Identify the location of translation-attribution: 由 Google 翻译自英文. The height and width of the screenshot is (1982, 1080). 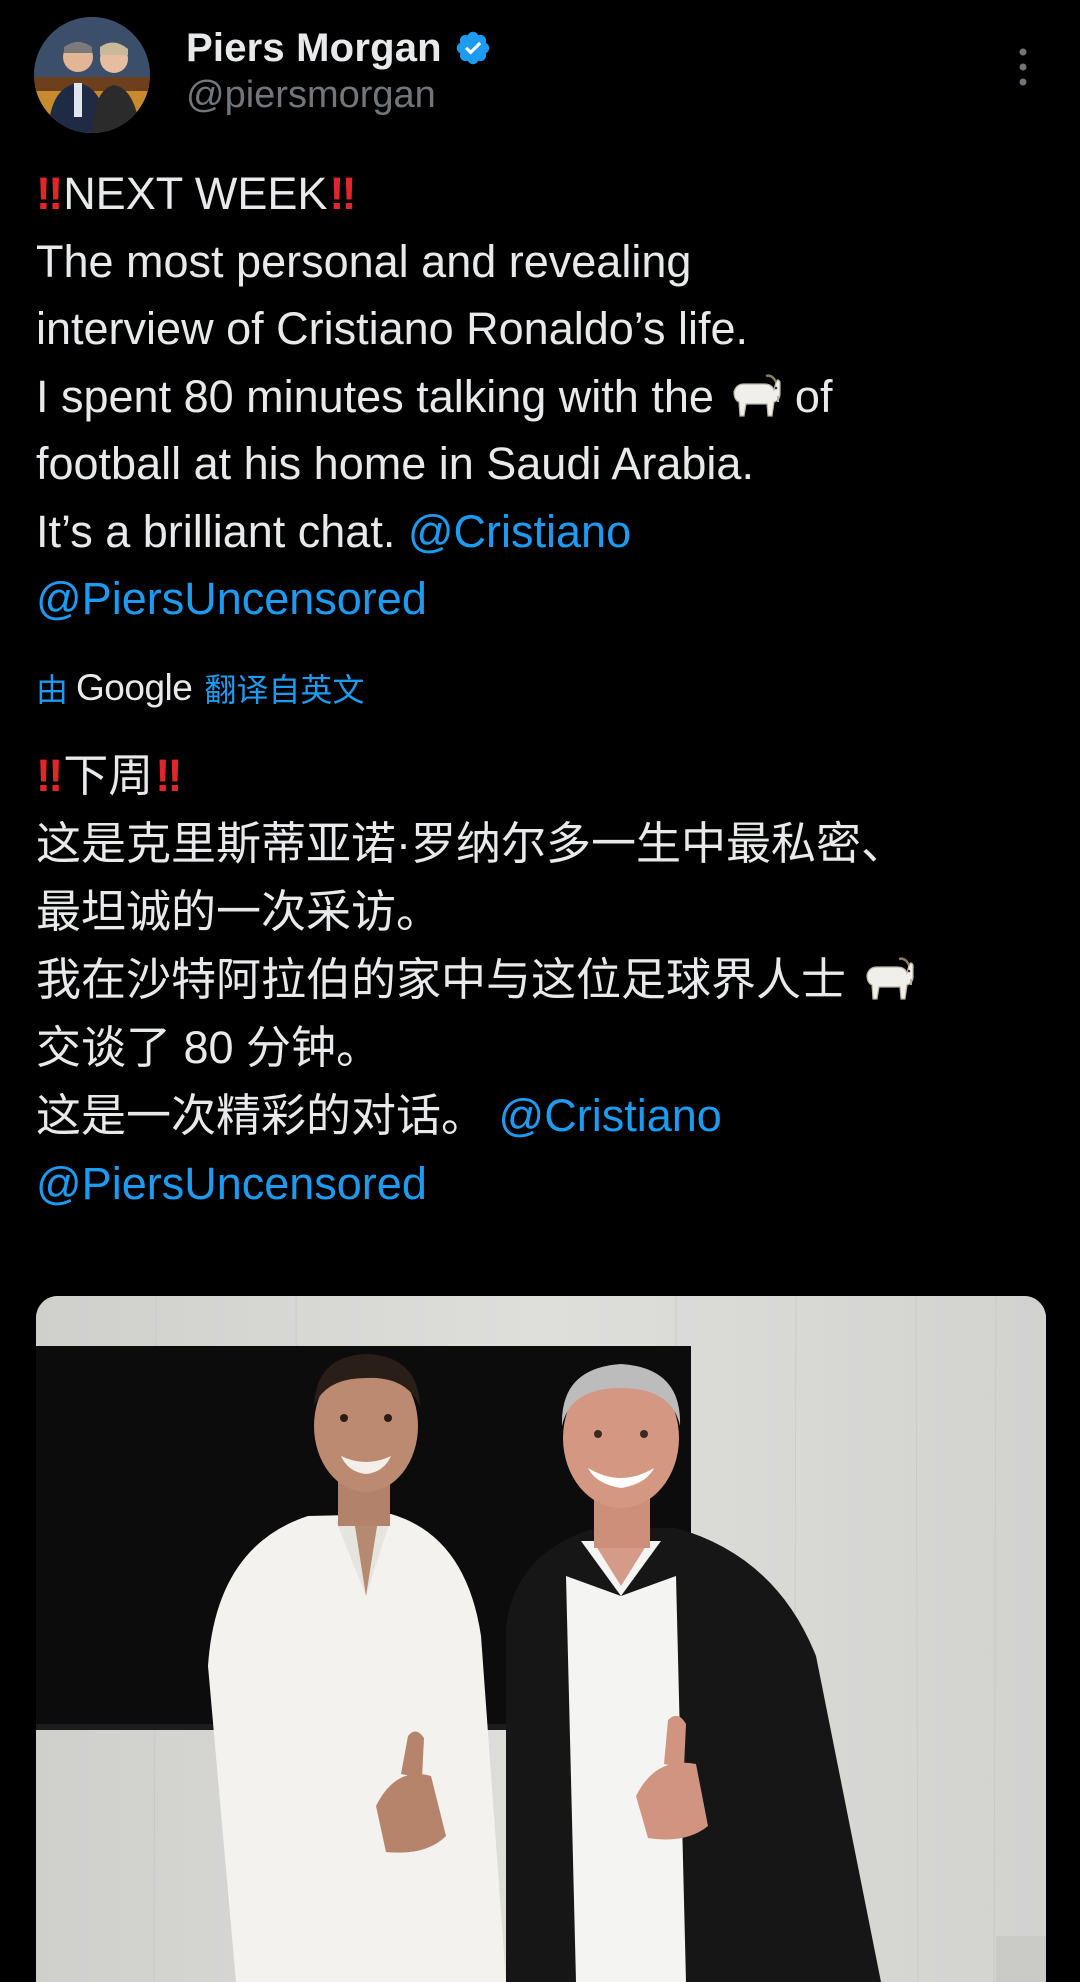
(200, 688).